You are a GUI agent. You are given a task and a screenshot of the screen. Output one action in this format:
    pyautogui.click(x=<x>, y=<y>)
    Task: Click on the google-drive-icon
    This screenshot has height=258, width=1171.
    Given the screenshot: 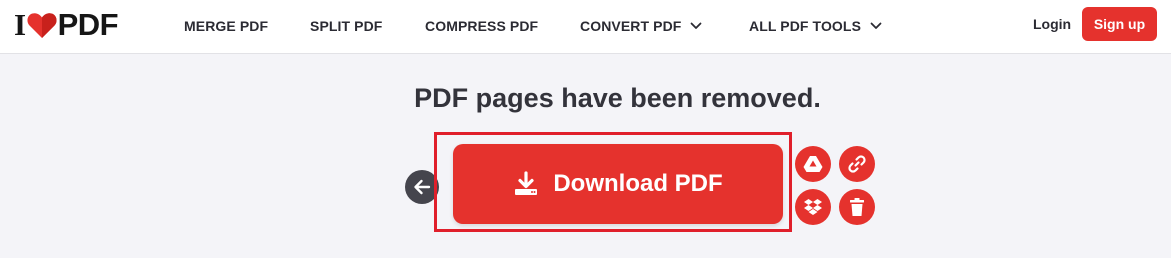 What is the action you would take?
    pyautogui.click(x=813, y=164)
    